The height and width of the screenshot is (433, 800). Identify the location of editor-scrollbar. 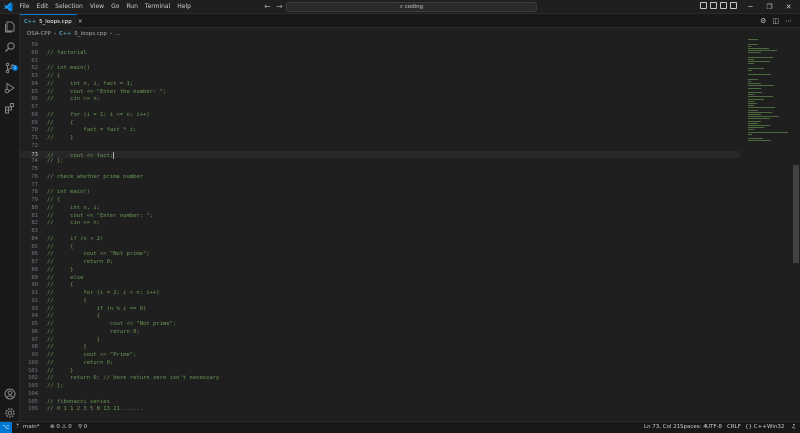
(796, 214).